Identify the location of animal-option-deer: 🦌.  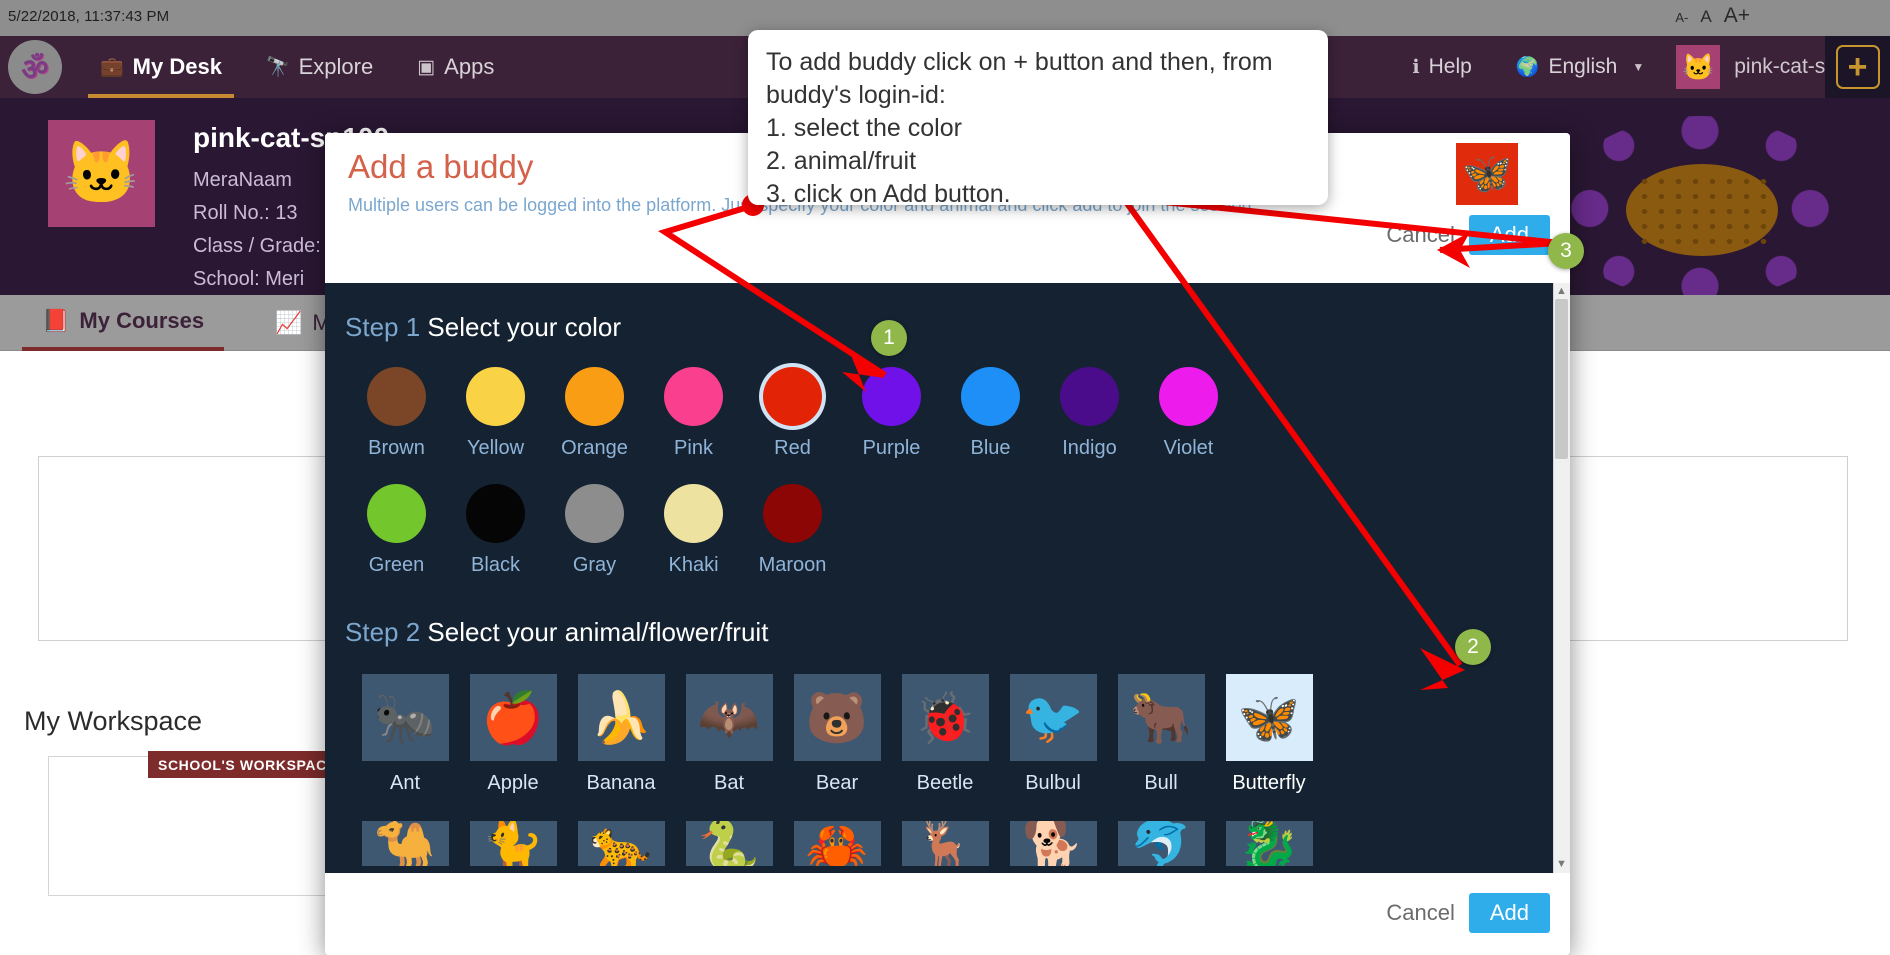
(945, 843).